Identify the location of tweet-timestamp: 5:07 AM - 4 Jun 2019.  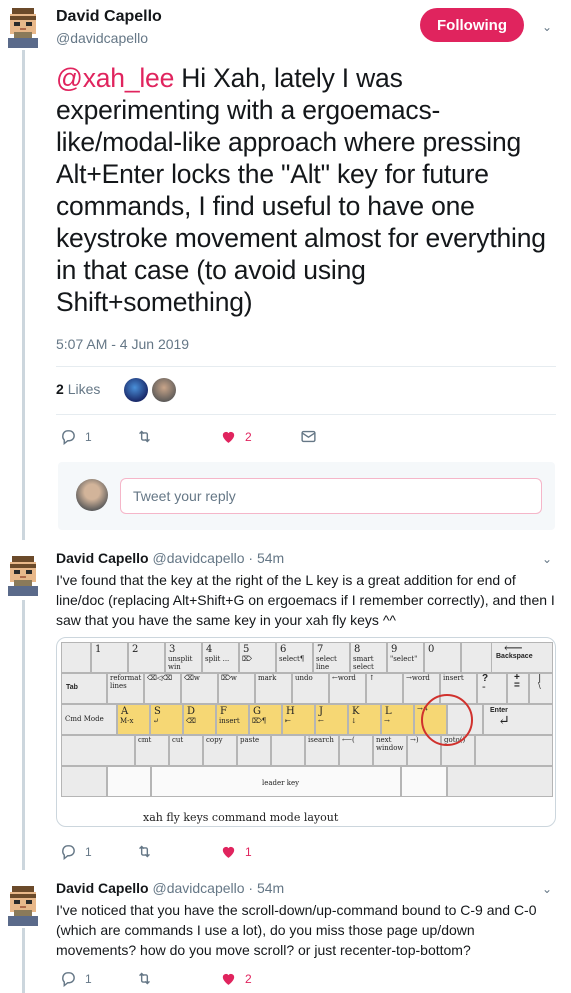
(122, 344).